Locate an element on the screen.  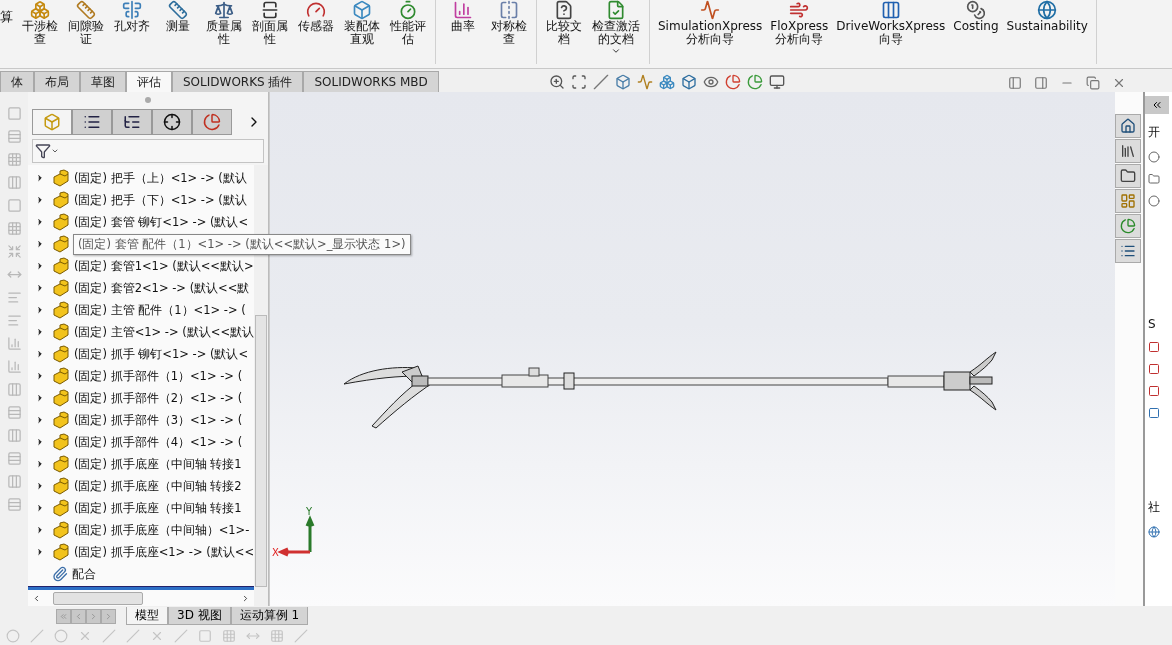
tree-item-label: 配合 is located at coordinates (84, 574).